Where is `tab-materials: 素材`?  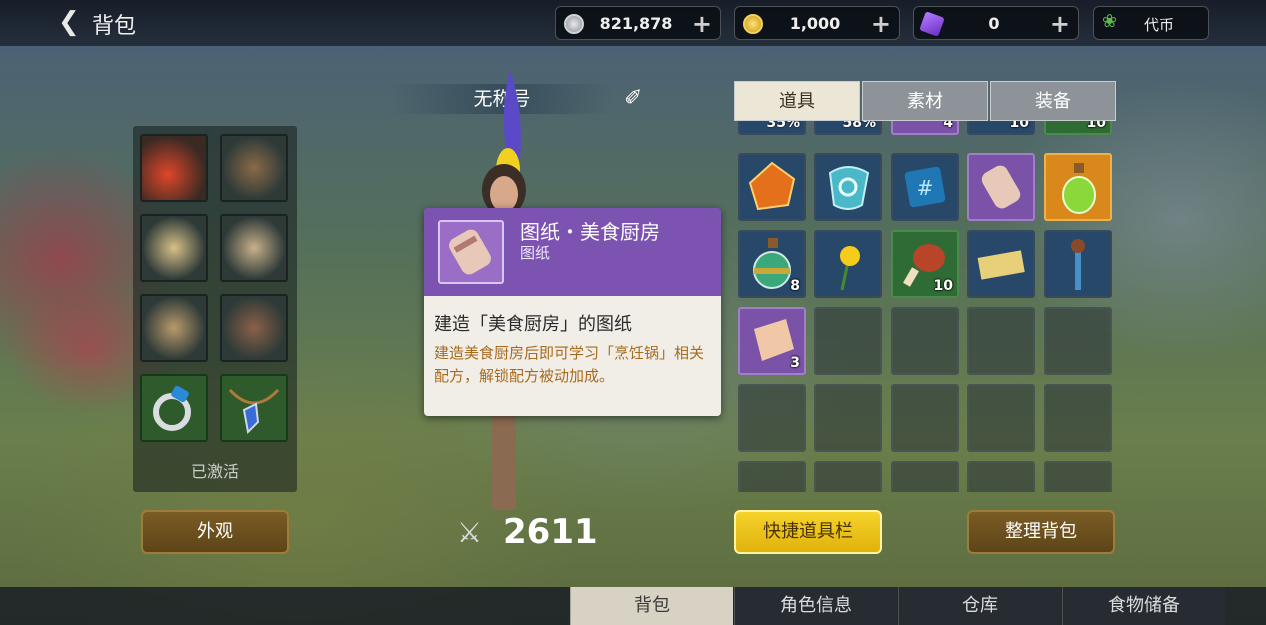
tab-materials: 素材 is located at coordinates (925, 101).